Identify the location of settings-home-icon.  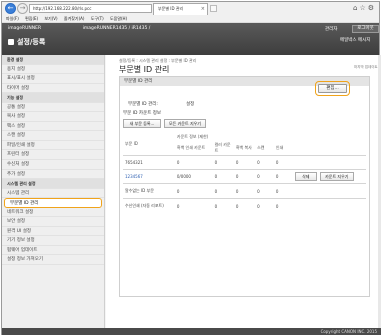
(11, 42).